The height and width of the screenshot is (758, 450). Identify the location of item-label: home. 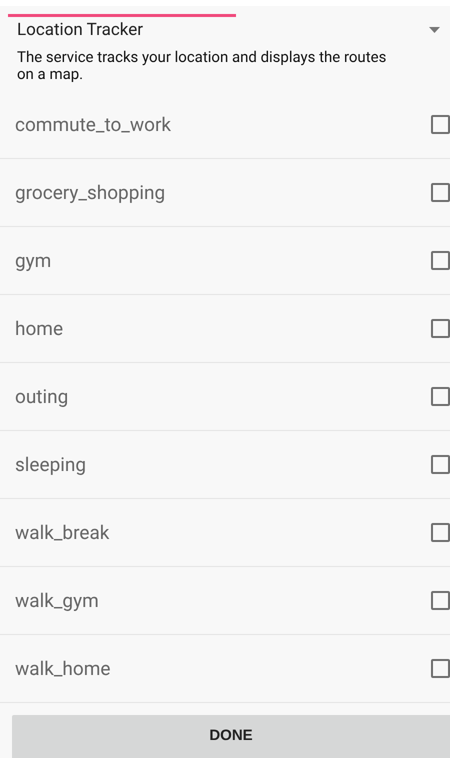
(39, 328).